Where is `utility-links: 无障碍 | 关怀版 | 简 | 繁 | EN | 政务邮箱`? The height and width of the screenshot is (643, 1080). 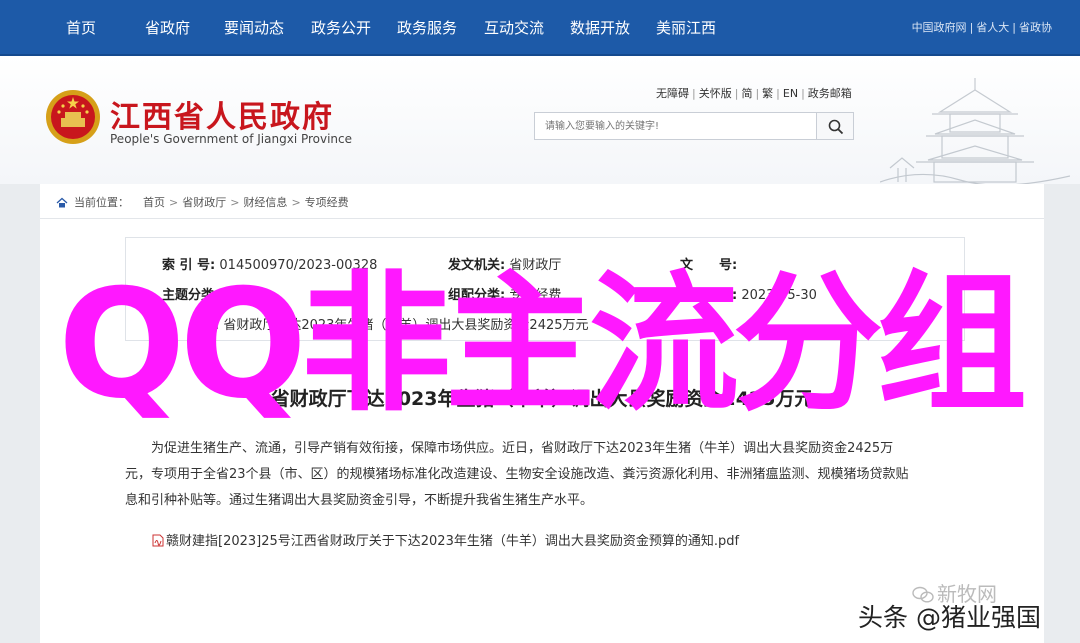
utility-links: 无障碍 | 关怀版 | 简 | 繁 | EN | 政务邮箱 is located at coordinates (754, 93).